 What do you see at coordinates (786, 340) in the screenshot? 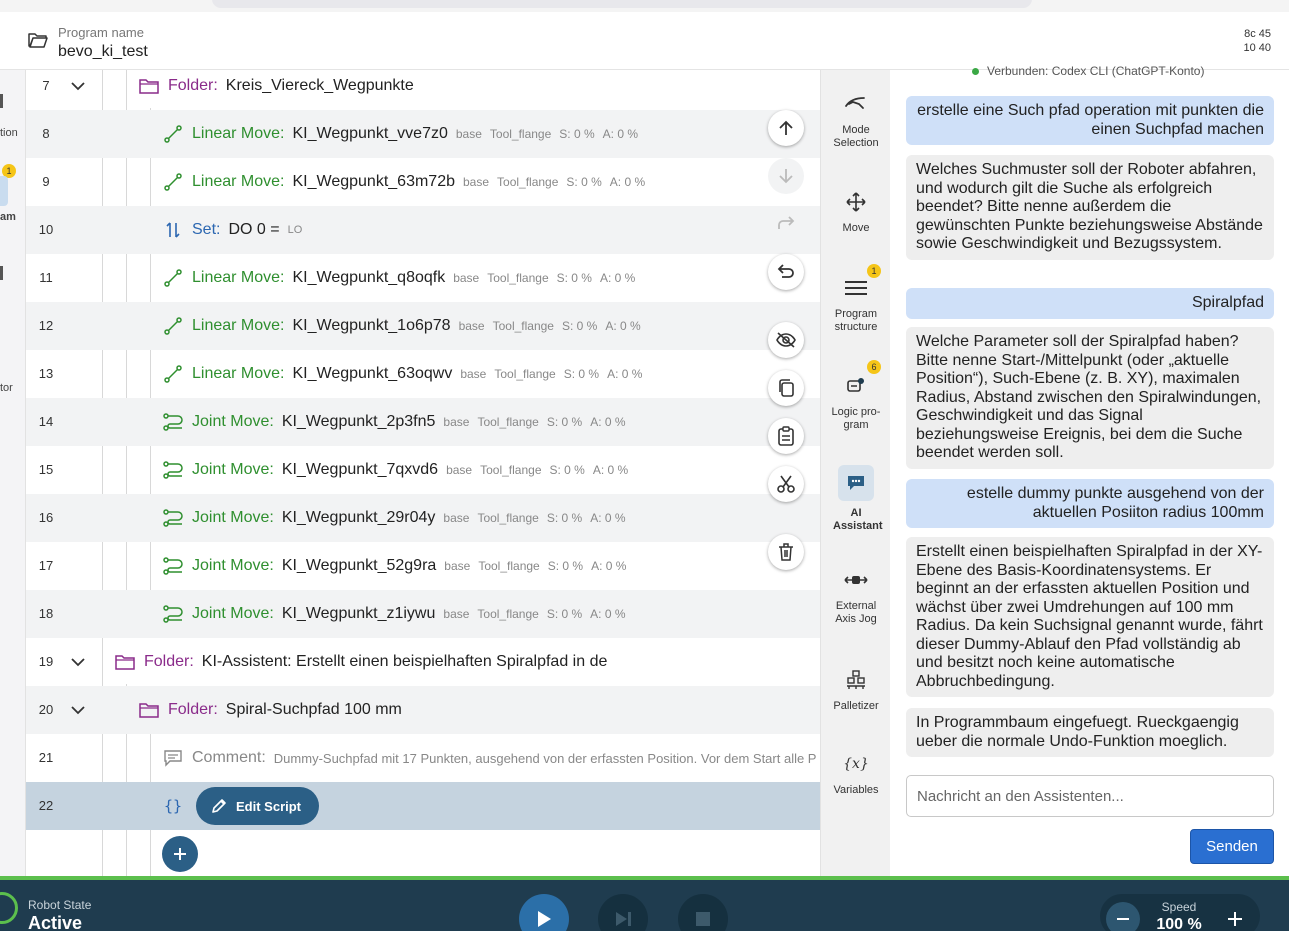
I see `hide-button` at bounding box center [786, 340].